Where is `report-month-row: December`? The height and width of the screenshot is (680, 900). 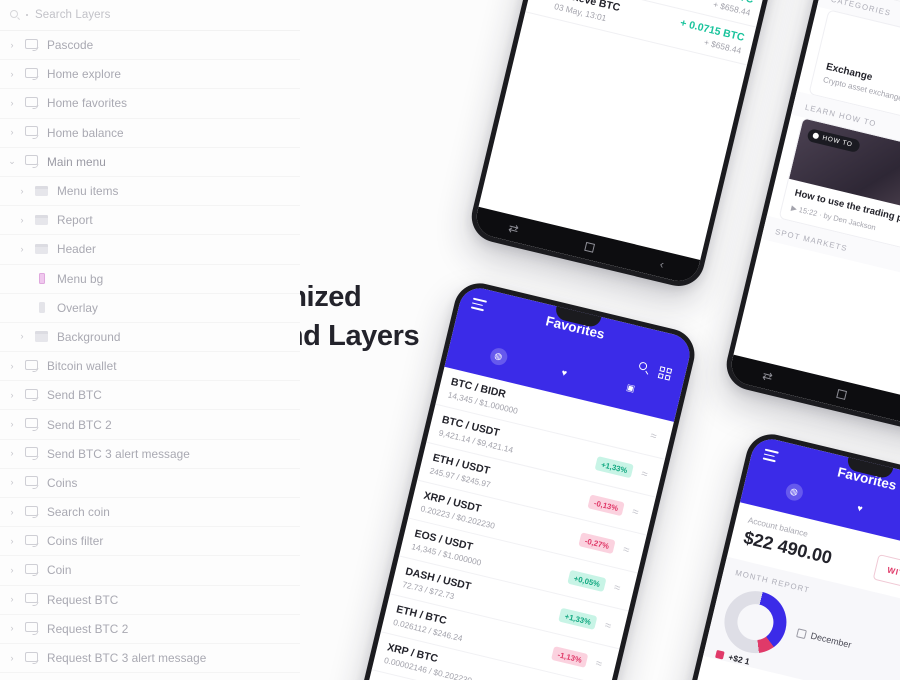 report-month-row: December is located at coordinates (848, 648).